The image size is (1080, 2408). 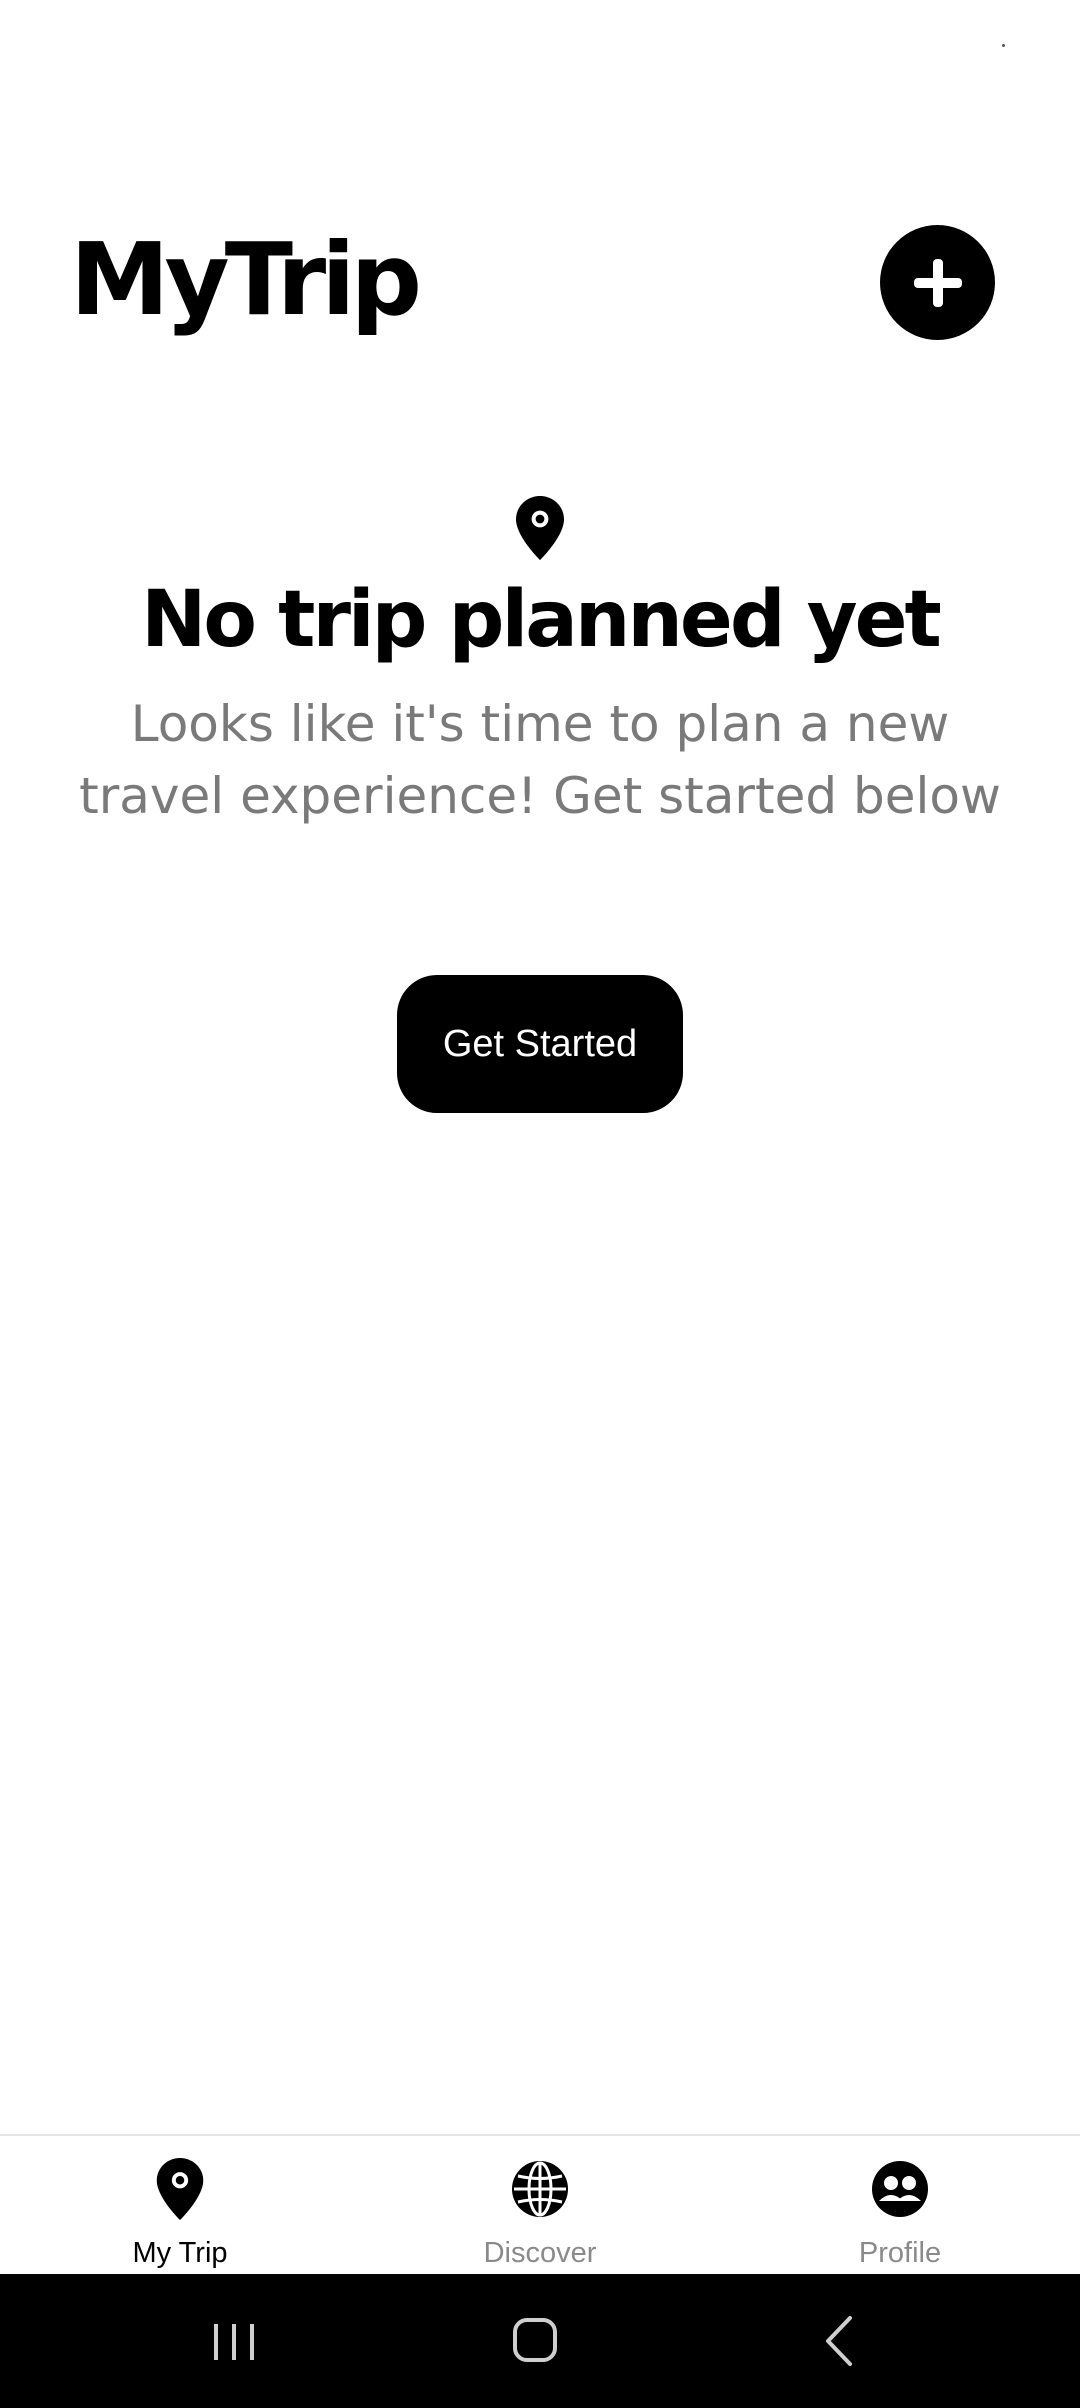 I want to click on add-trip-button, so click(x=937, y=282).